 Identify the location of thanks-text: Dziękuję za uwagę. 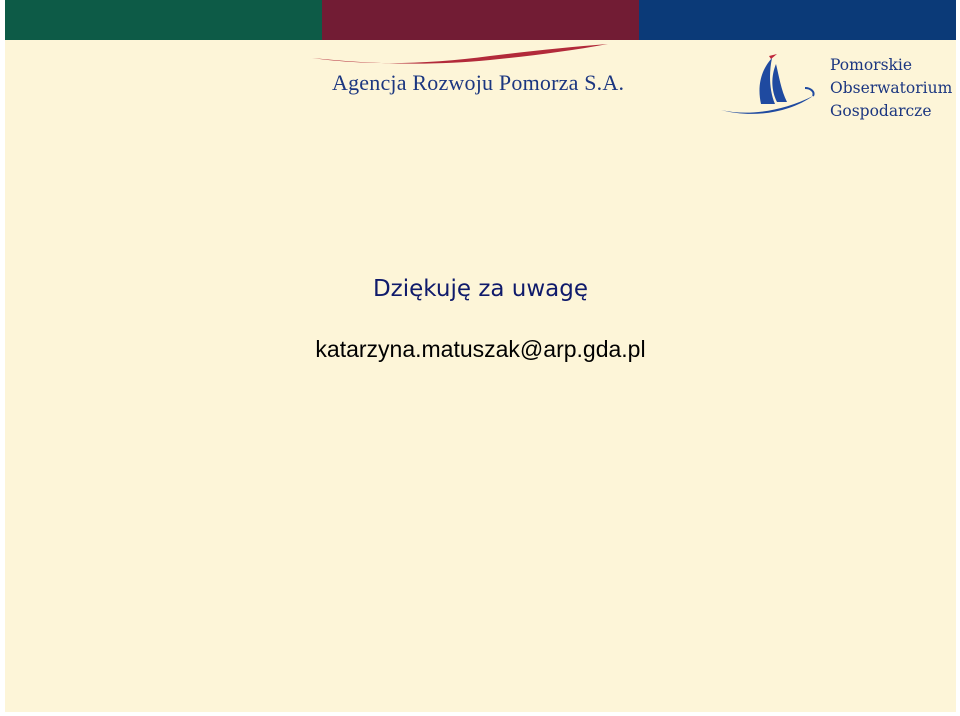
(480, 289).